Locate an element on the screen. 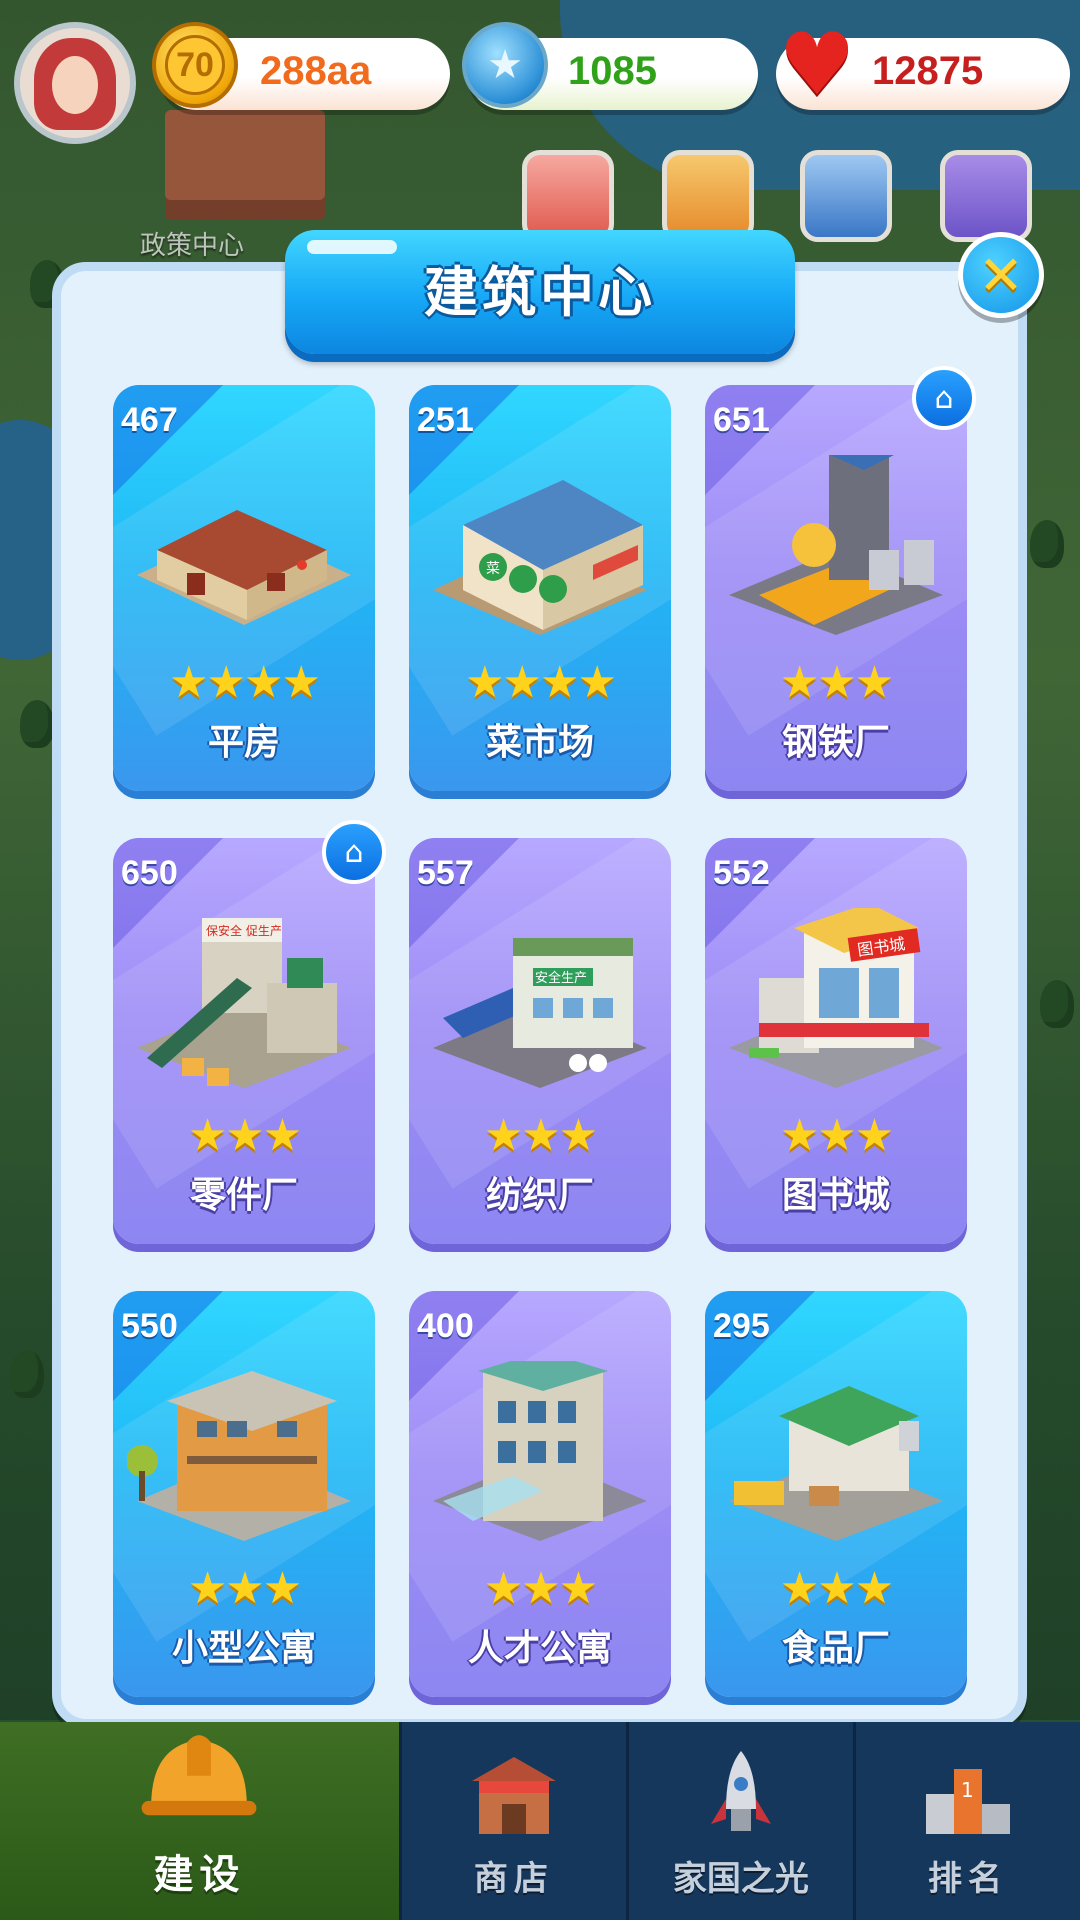 The width and height of the screenshot is (1080, 1920). building-card-book-city: 552 图书城 ★★★ 图书城 is located at coordinates (836, 1041).